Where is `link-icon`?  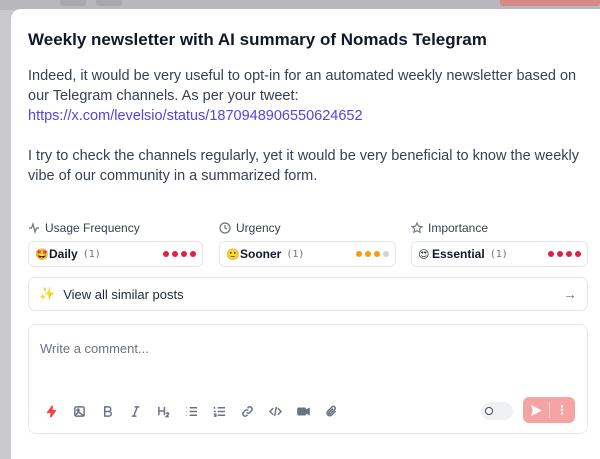 link-icon is located at coordinates (247, 411).